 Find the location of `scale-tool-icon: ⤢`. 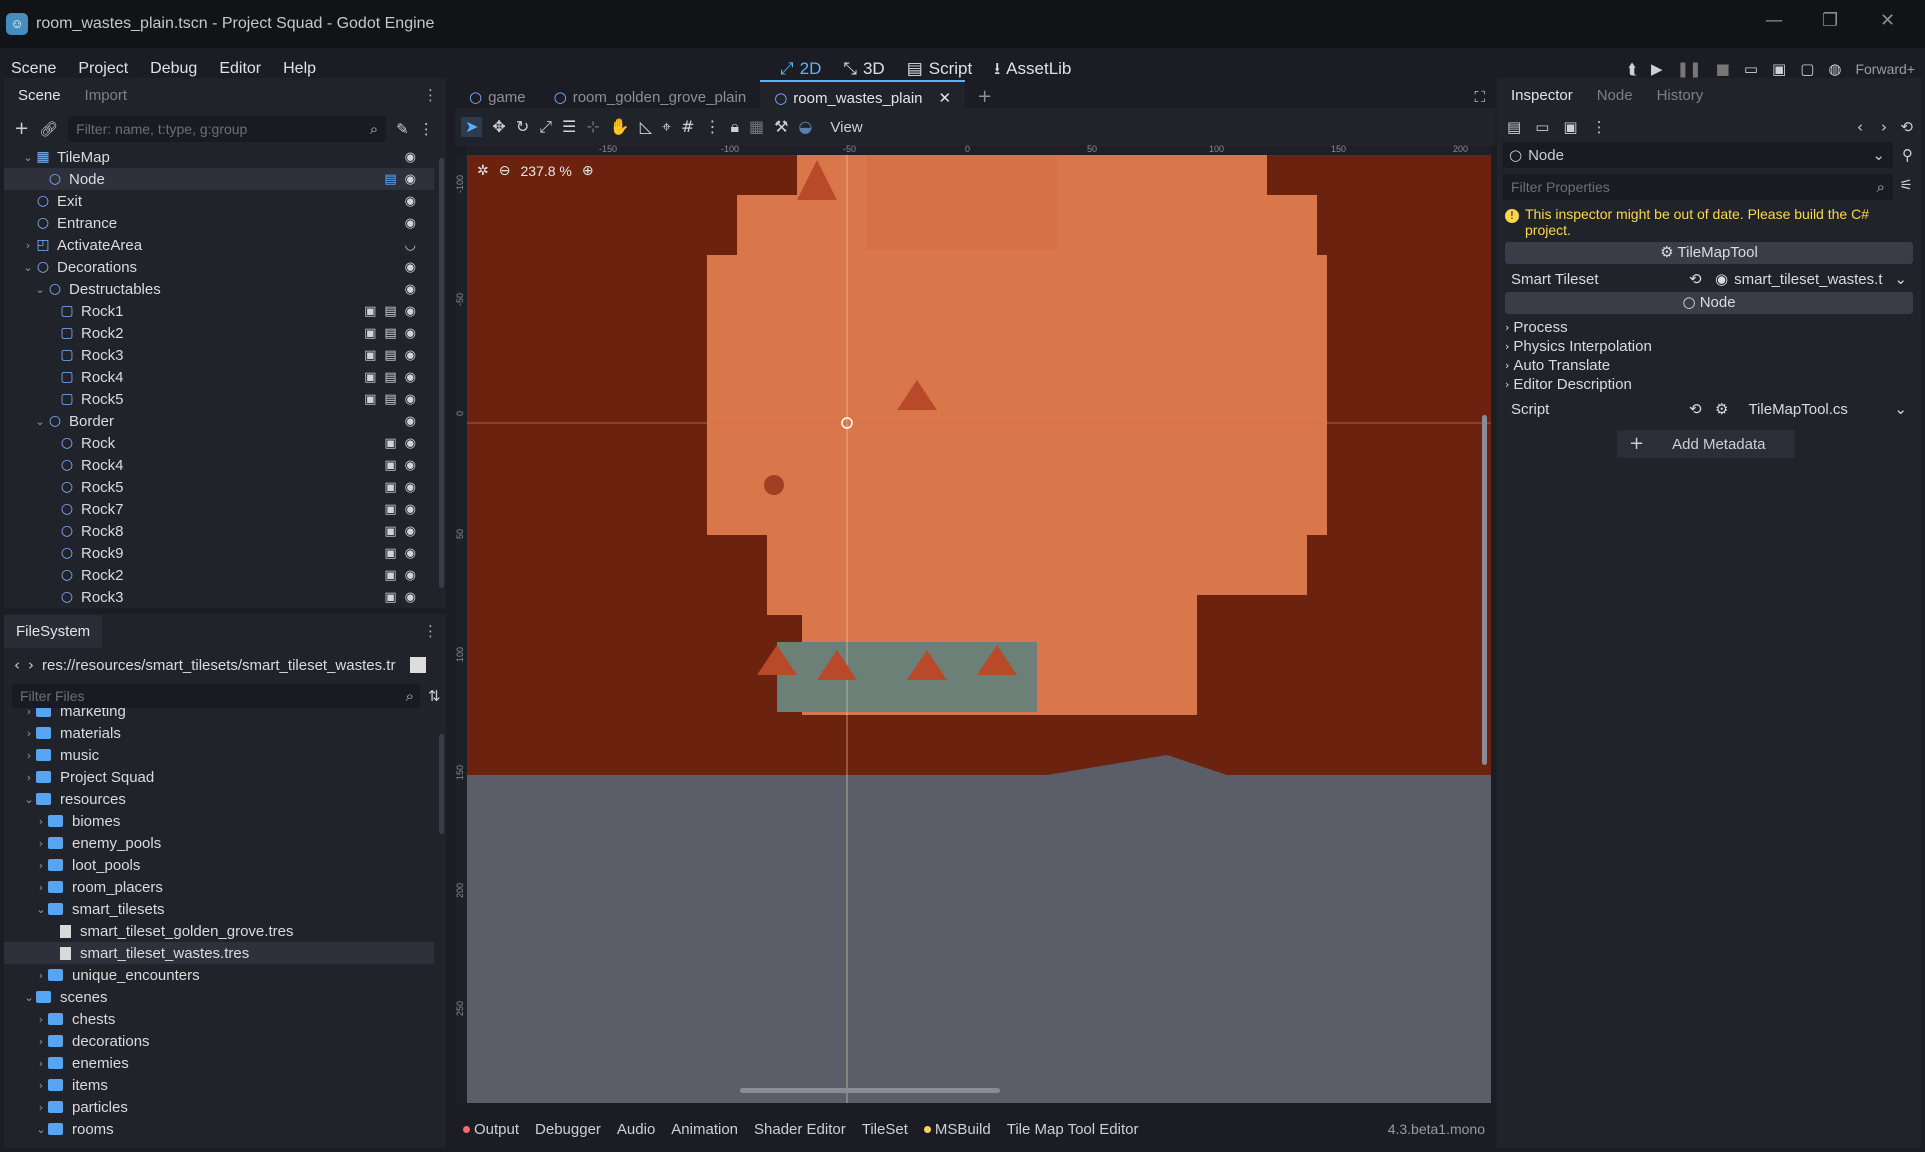

scale-tool-icon: ⤢ is located at coordinates (545, 127).